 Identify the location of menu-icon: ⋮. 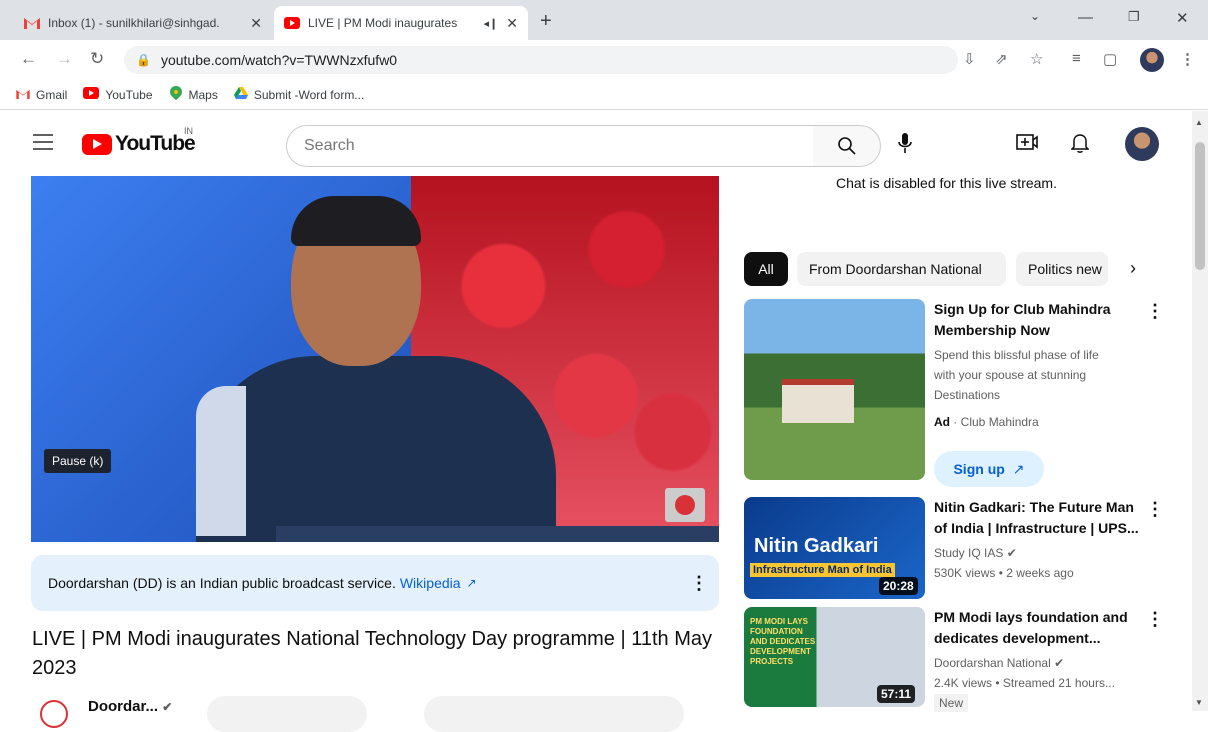
(1187, 59).